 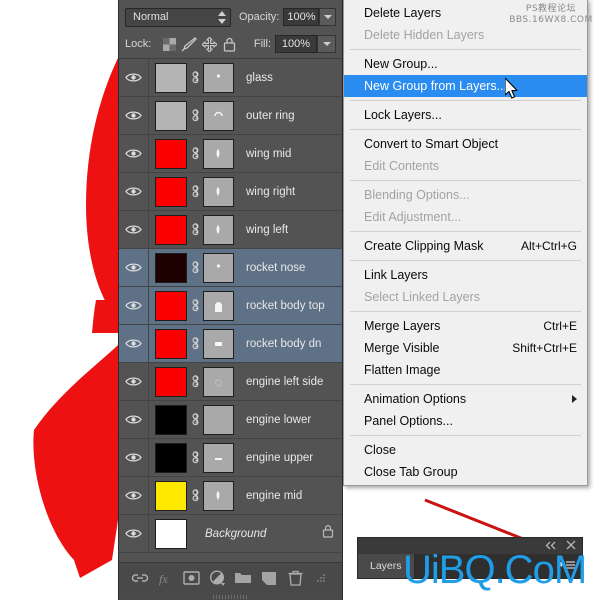 What do you see at coordinates (209, 44) in the screenshot?
I see `move-lock-icon` at bounding box center [209, 44].